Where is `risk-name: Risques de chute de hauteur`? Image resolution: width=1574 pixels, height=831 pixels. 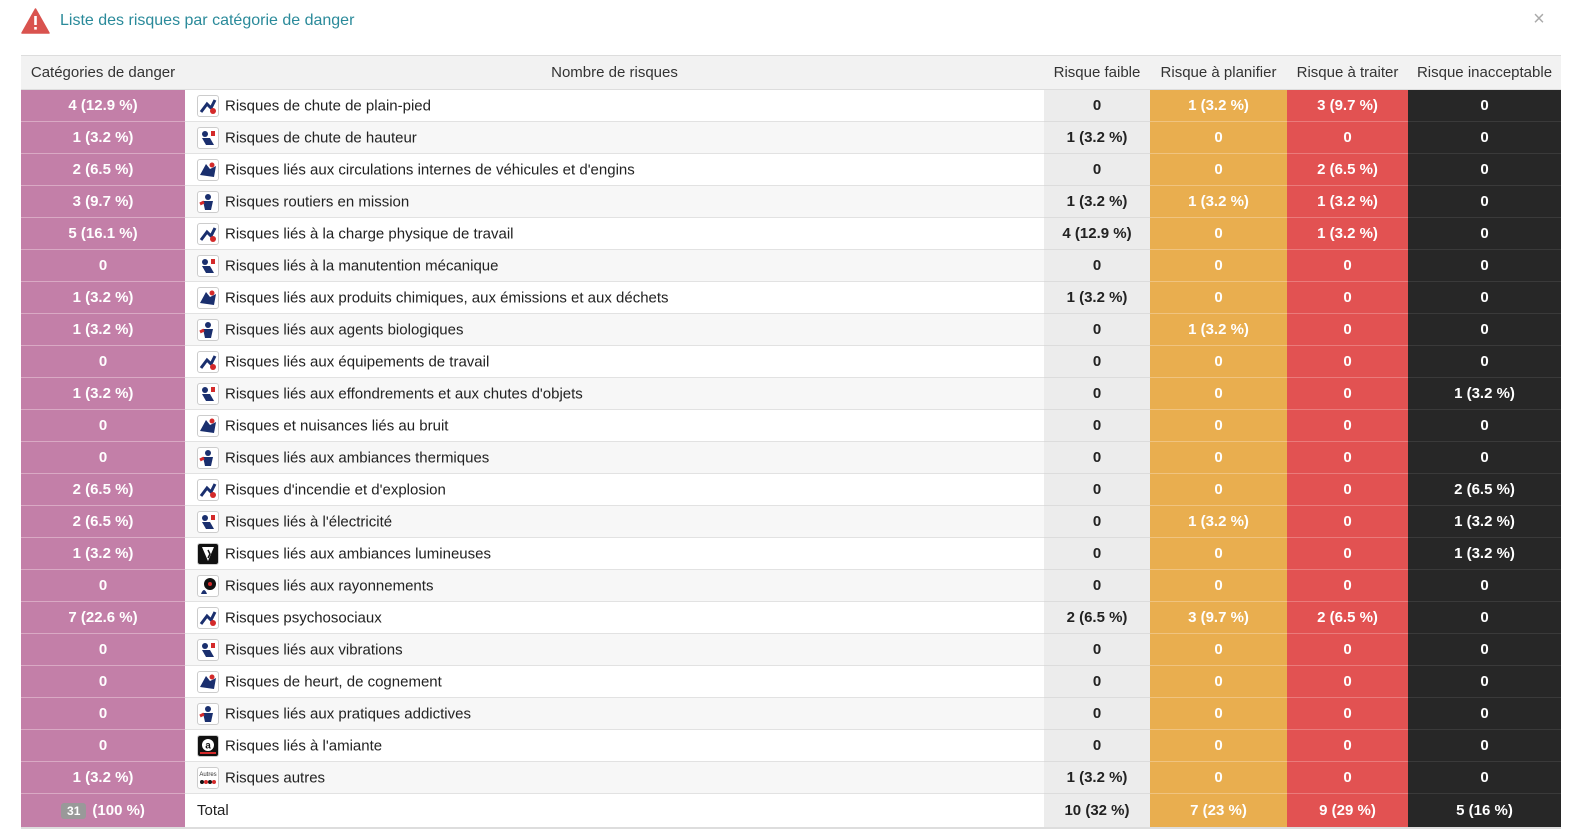
risk-name: Risques de chute de hauteur is located at coordinates (321, 137).